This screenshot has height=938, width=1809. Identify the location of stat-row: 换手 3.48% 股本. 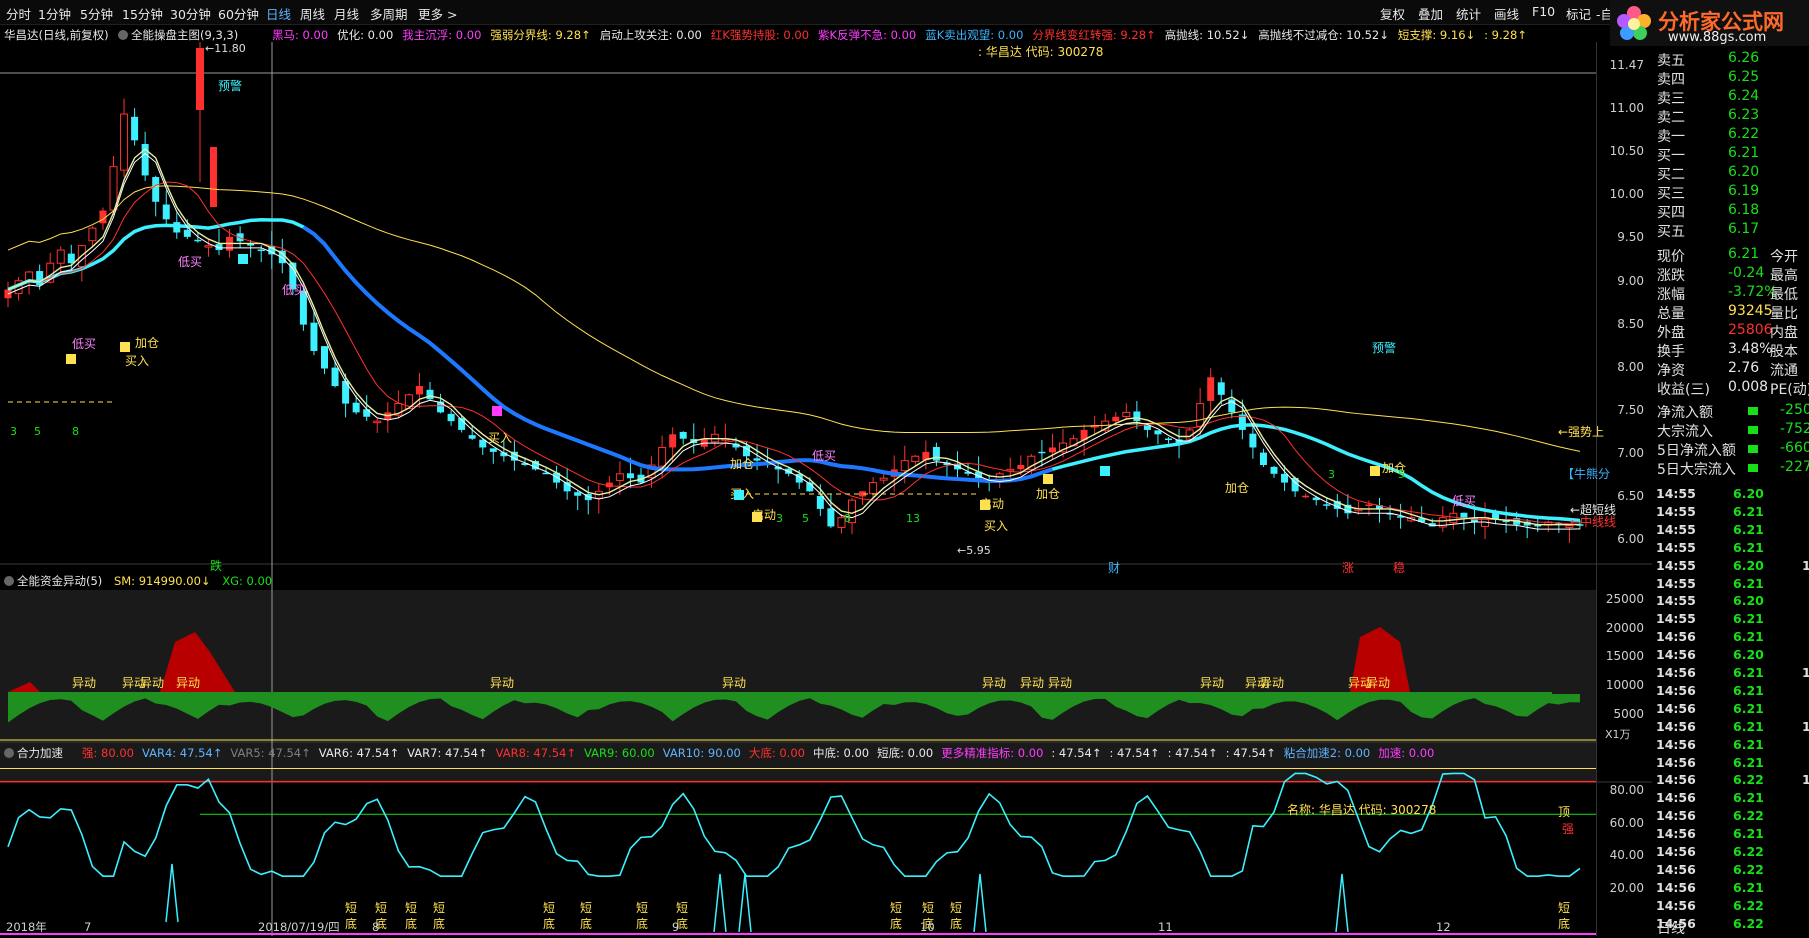
(1730, 350).